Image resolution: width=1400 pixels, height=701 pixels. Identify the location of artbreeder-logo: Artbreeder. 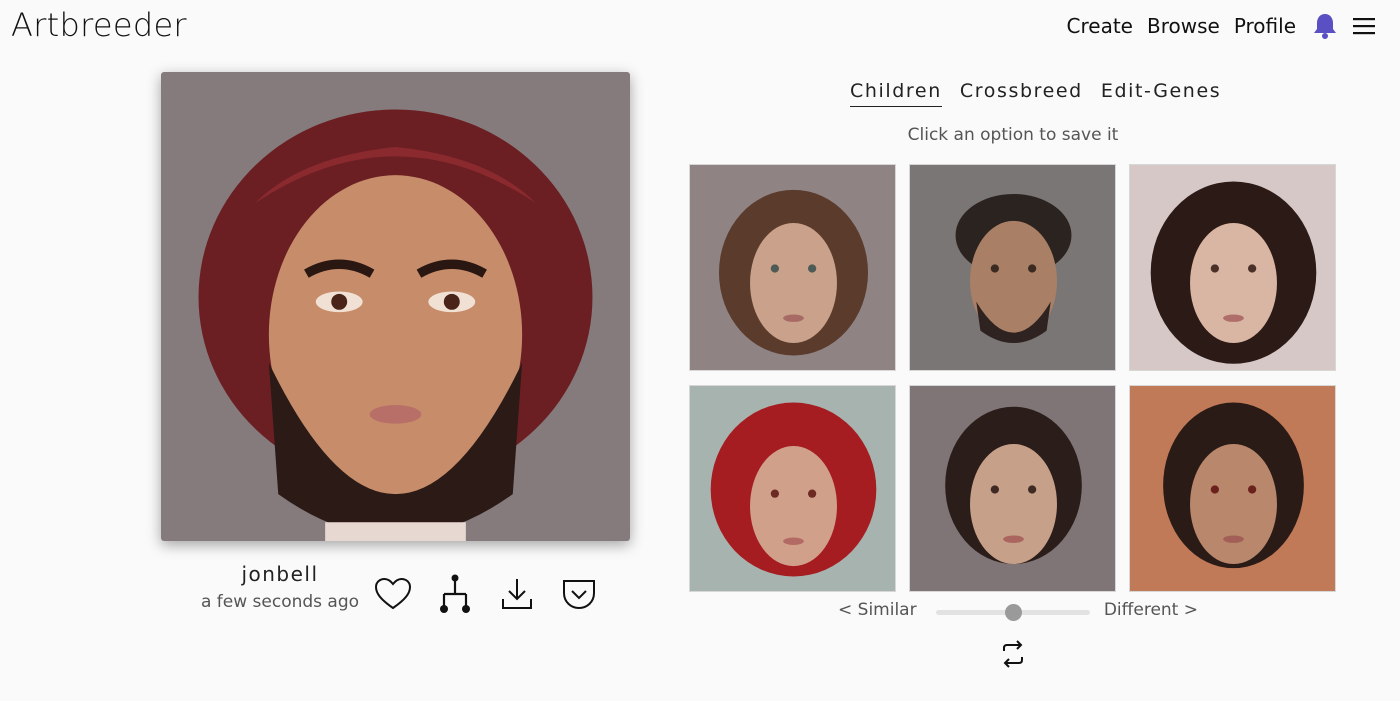
(99, 25).